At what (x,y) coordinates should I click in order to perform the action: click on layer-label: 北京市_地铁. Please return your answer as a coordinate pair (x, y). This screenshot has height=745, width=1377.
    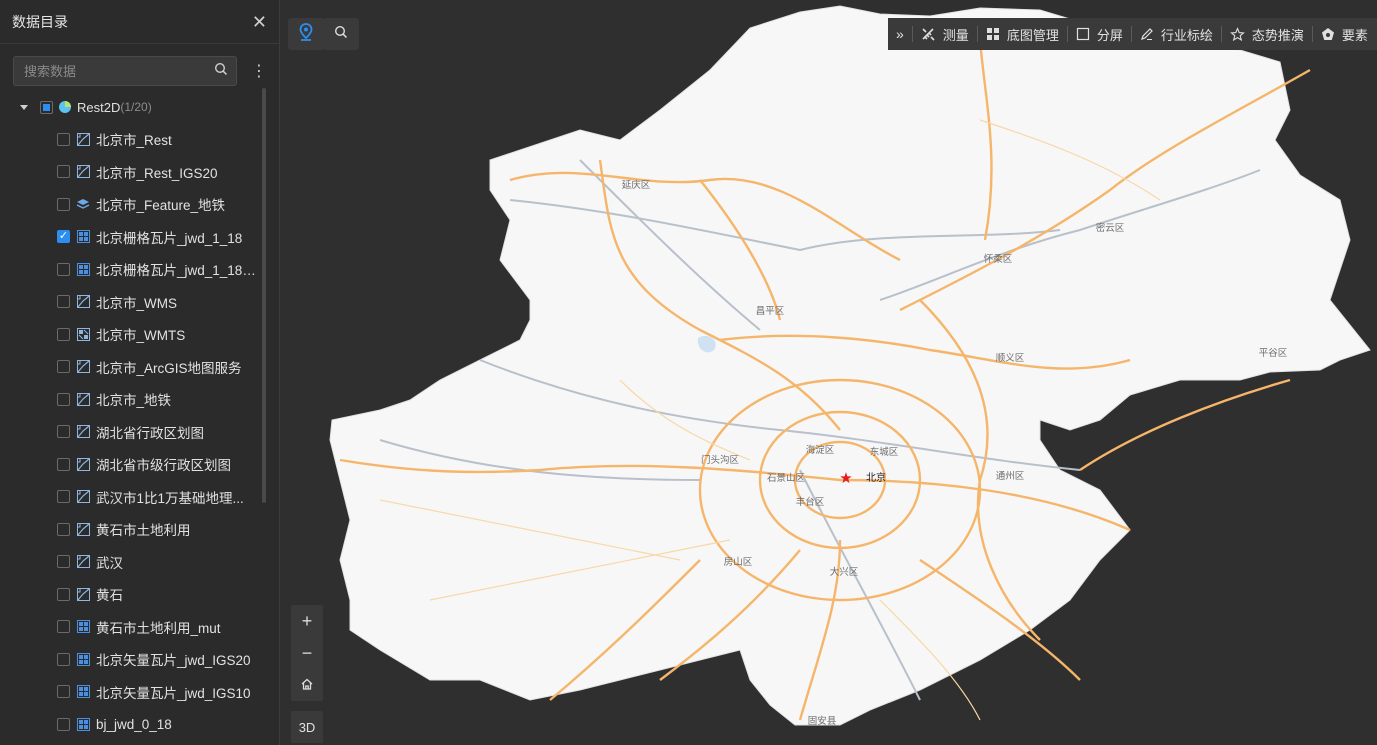
    Looking at the image, I should click on (134, 401).